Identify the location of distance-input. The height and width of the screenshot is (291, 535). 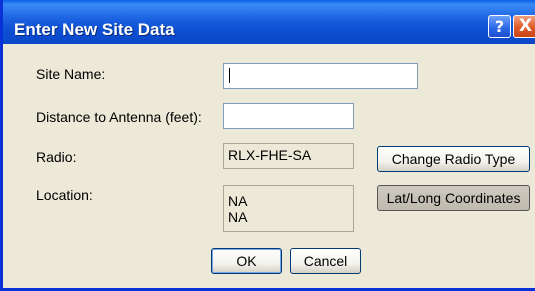
(288, 116).